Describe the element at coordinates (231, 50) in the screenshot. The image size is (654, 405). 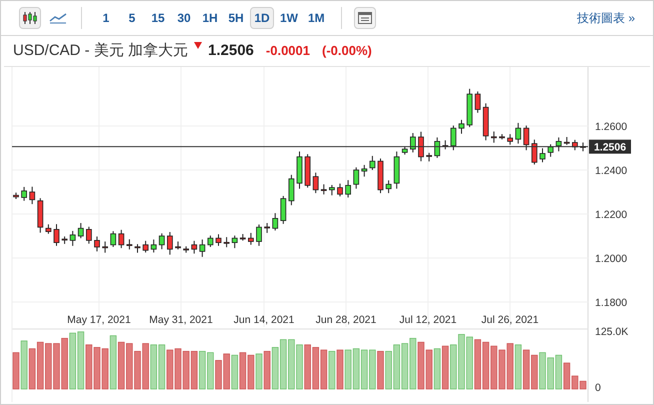
I see `price-value: 1.2506` at that location.